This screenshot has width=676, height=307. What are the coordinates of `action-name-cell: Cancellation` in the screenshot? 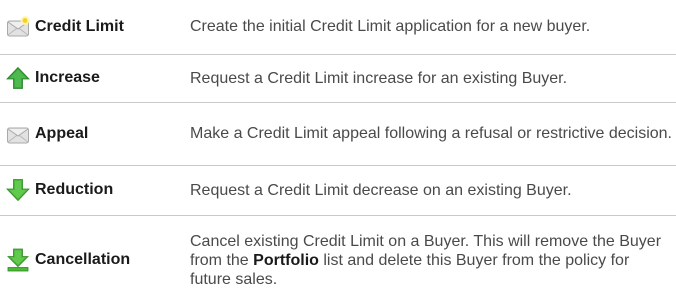 It's located at (95, 260).